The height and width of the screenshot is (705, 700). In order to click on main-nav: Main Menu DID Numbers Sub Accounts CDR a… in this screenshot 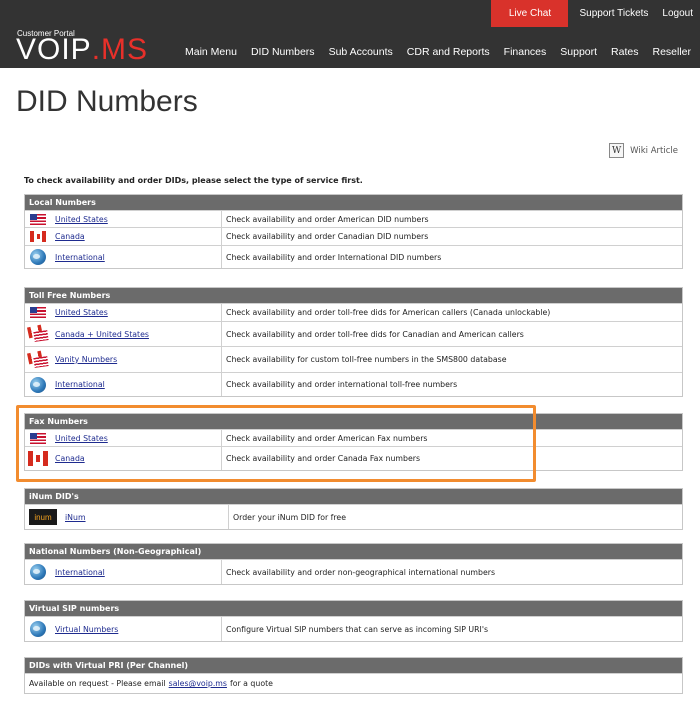, I will do `click(438, 52)`.